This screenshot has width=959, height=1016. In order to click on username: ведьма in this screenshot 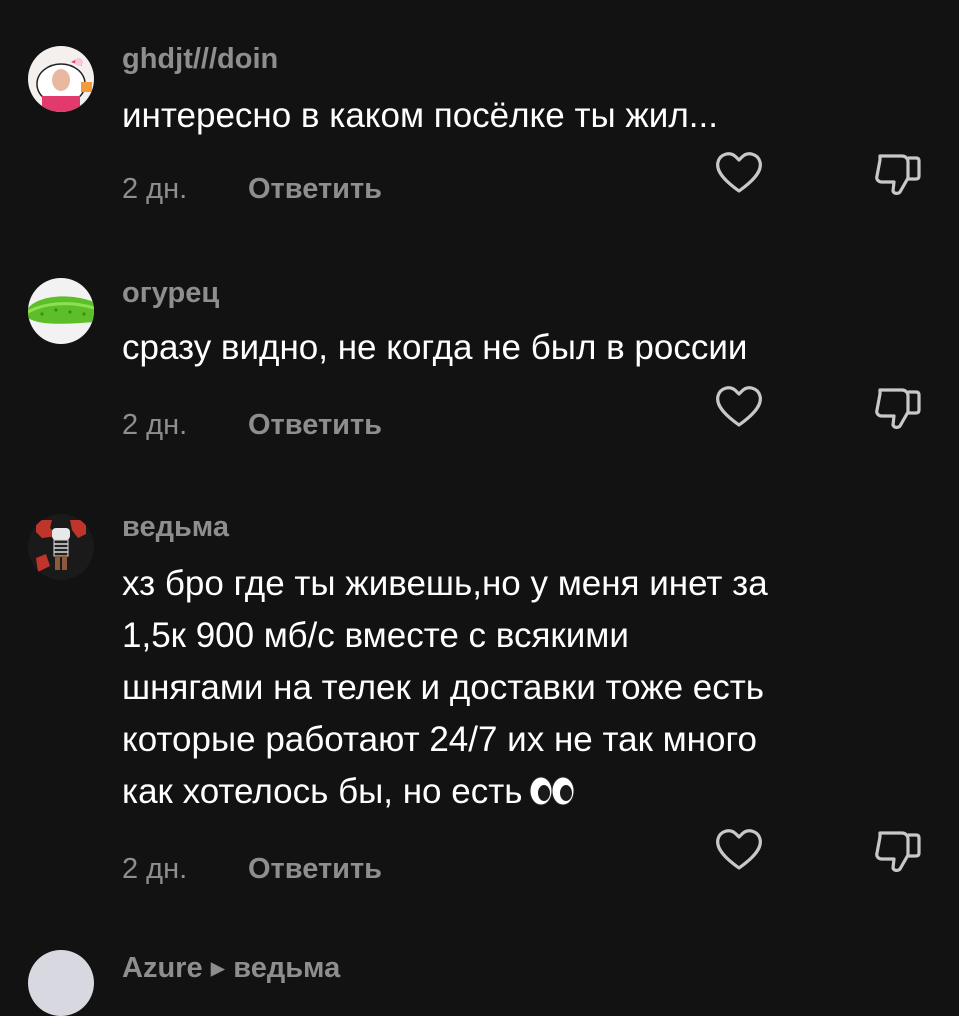, I will do `click(175, 527)`.